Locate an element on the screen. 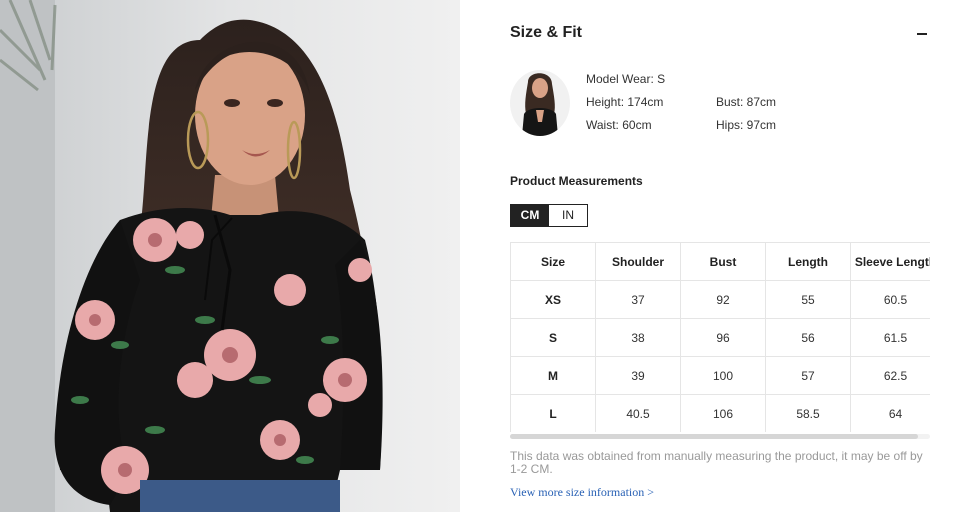  header-bust: Bust is located at coordinates (723, 261).